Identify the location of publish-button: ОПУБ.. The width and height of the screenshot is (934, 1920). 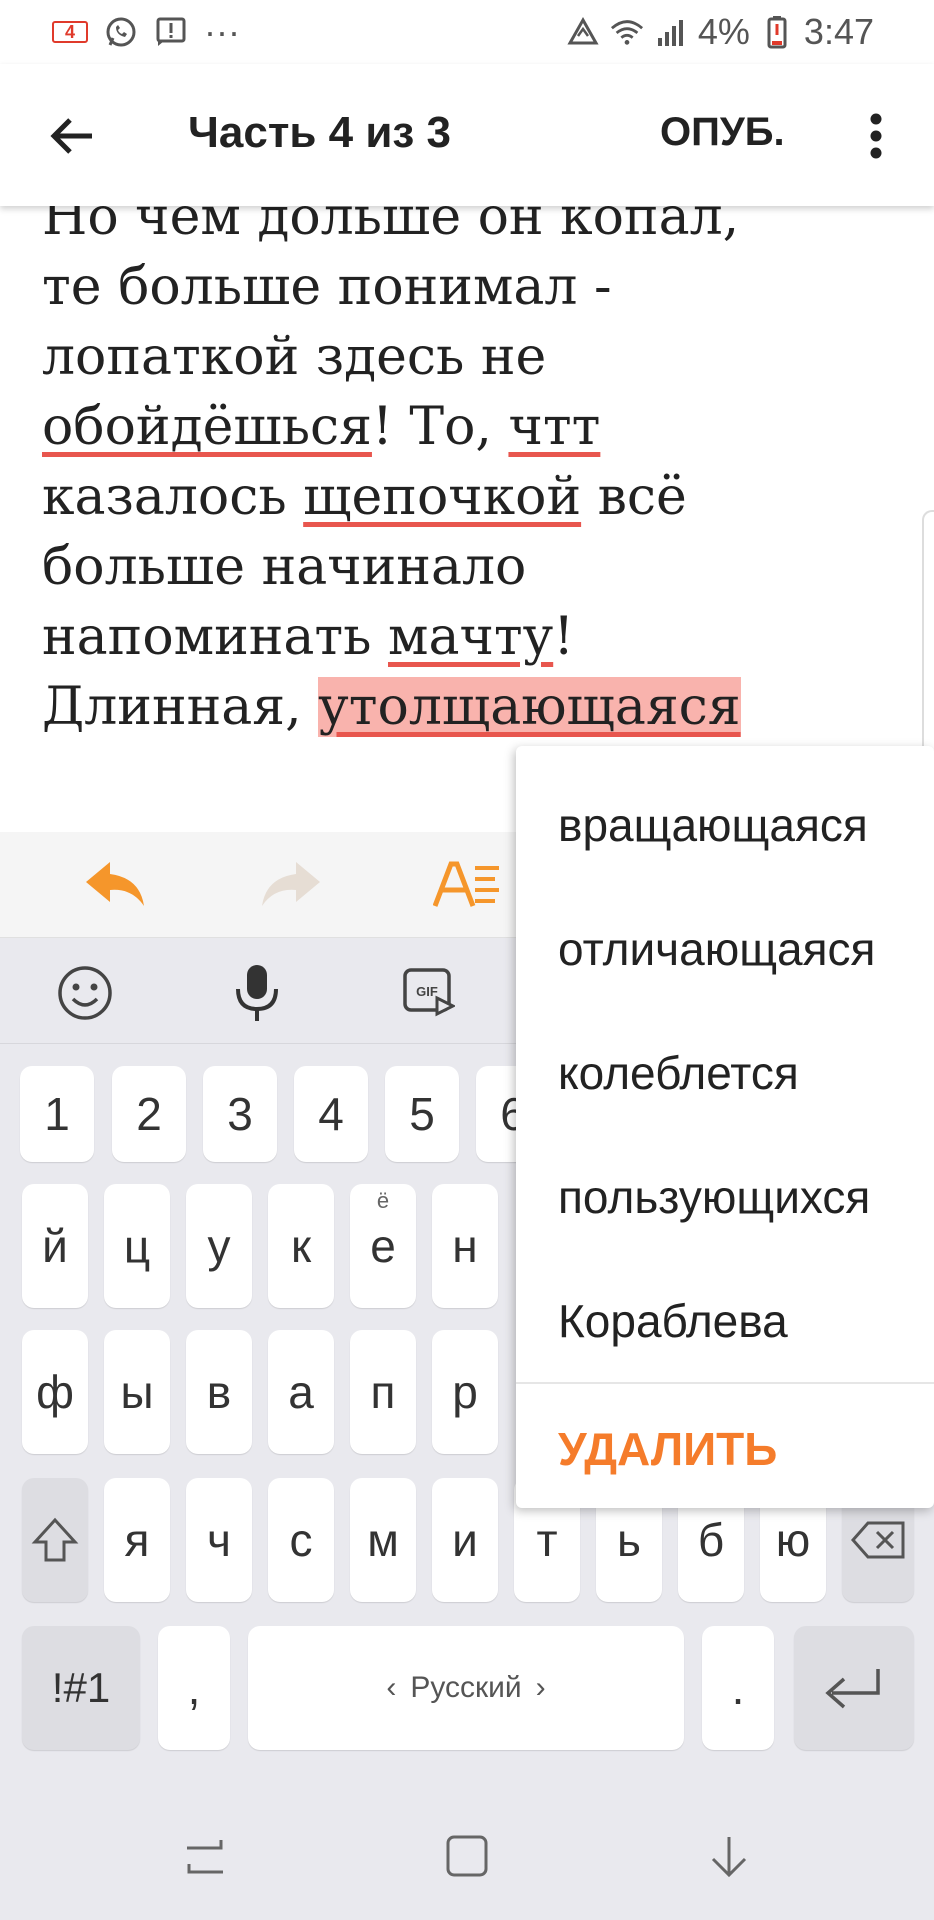
(722, 132).